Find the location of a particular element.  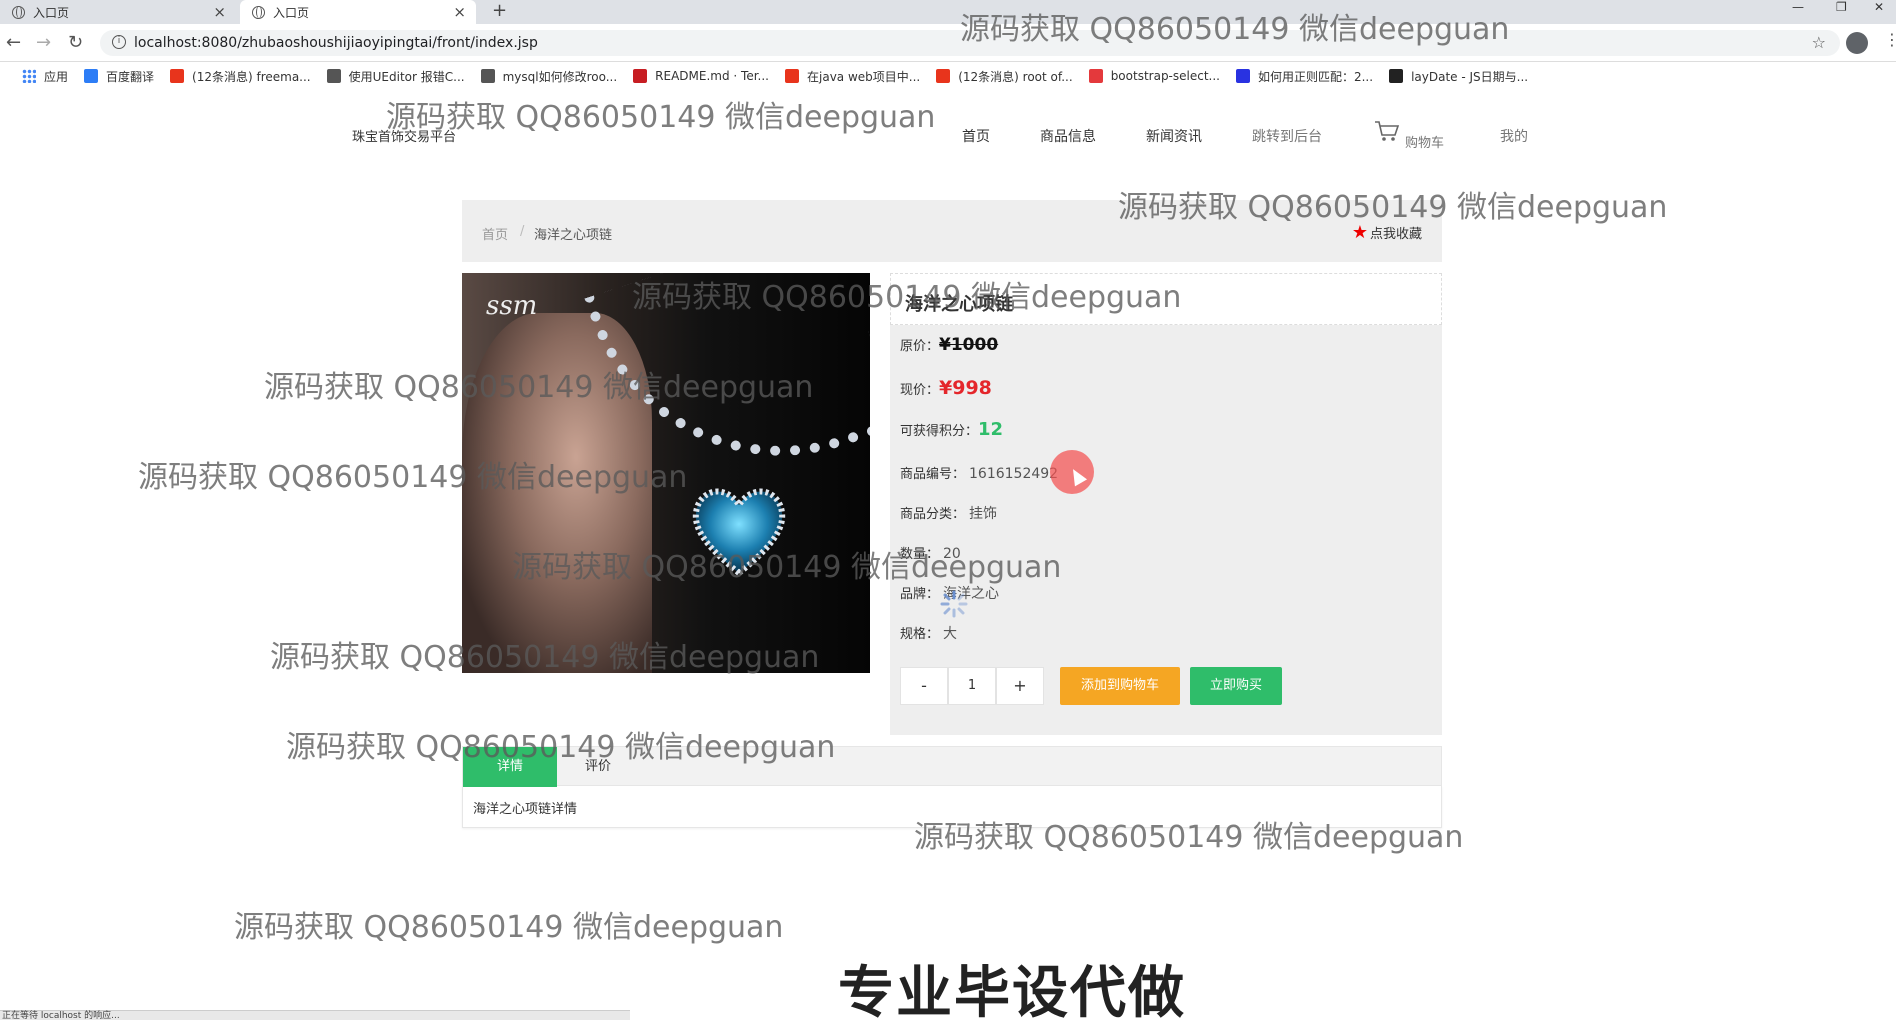

product-image: ssm is located at coordinates (666, 473).